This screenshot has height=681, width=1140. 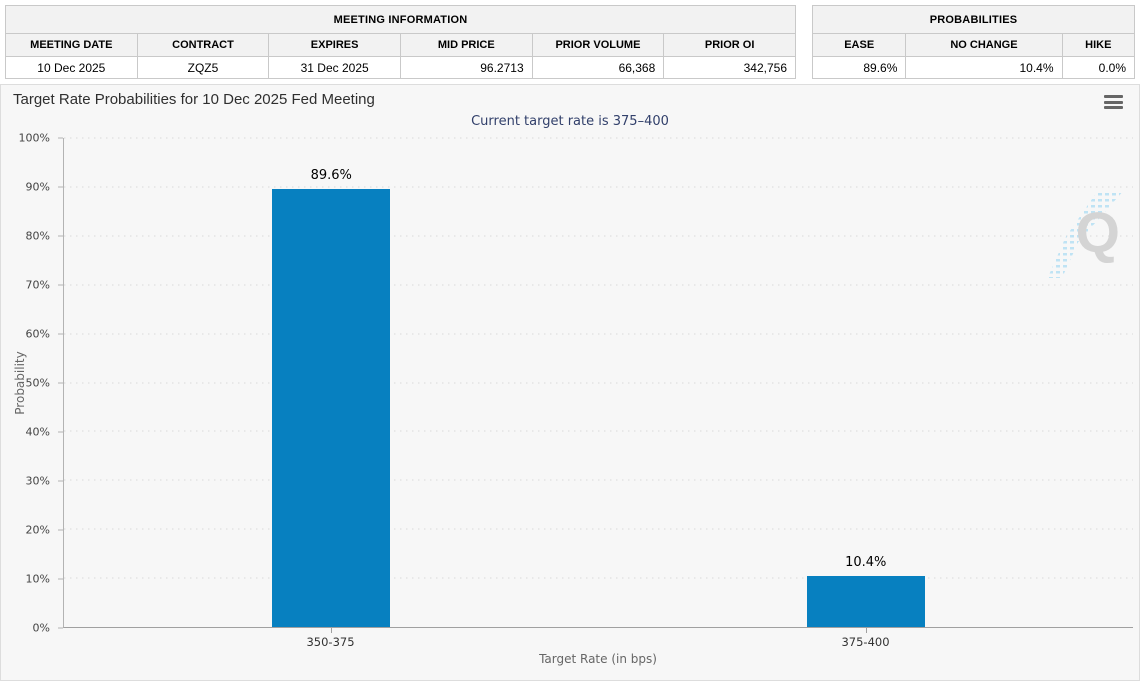 I want to click on column-header-prior-volume: PRIOR VOLUME, so click(x=598, y=45).